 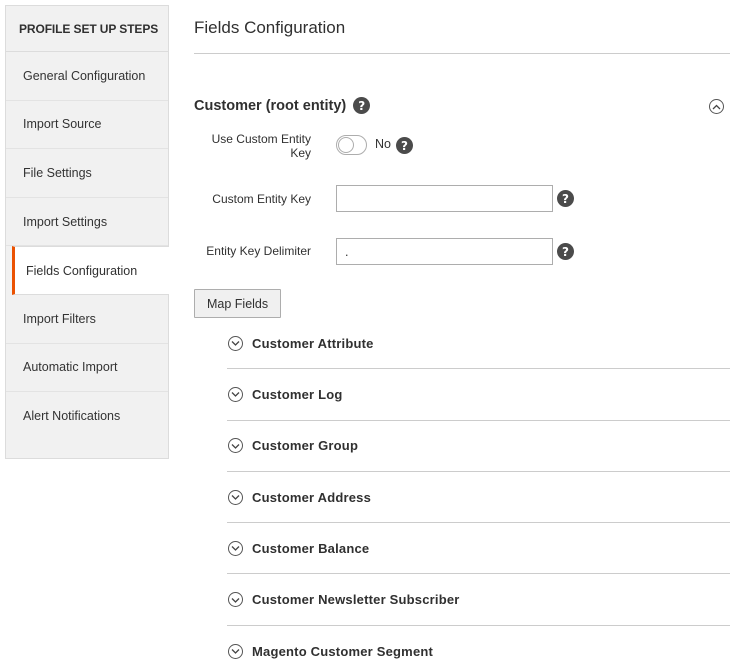 I want to click on toggle-knob, so click(x=346, y=145).